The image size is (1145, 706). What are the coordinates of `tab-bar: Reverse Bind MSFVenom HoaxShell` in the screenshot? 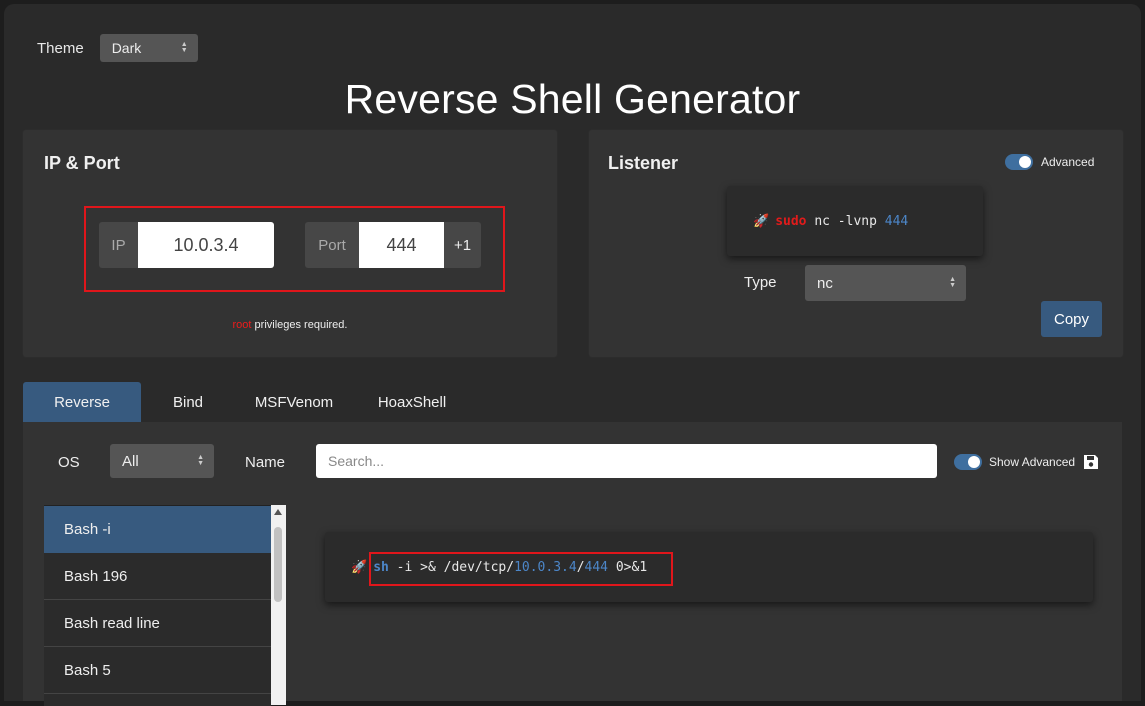 It's located at (247, 402).